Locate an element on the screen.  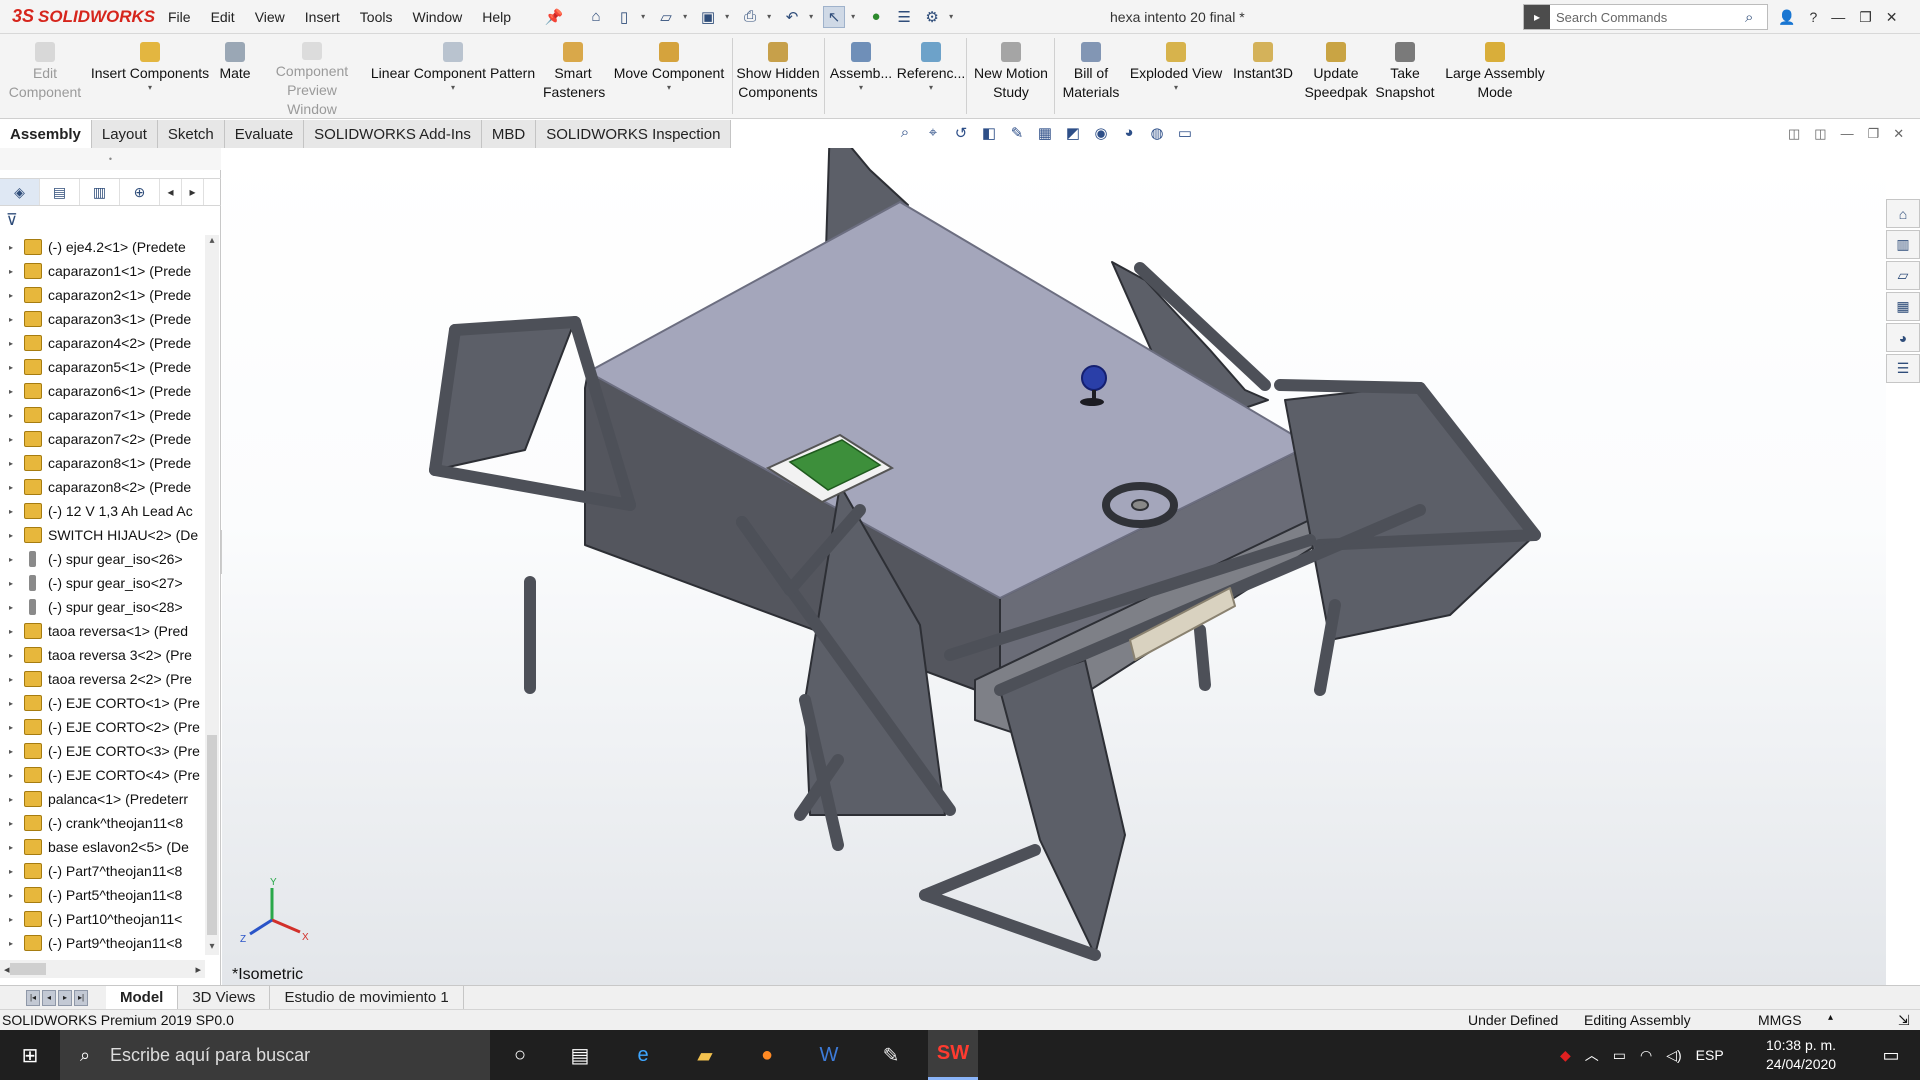
tree-item: ▸ caparazon6<1> (Prede is located at coordinates (102, 391).